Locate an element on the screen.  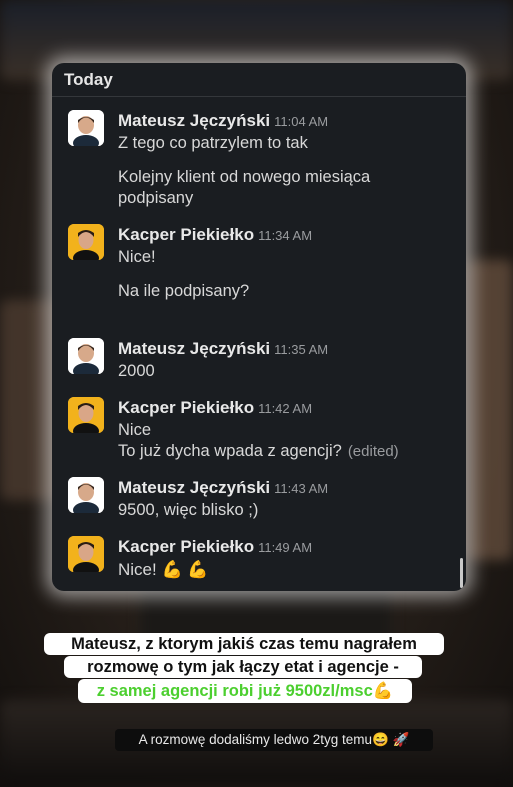
author-name: Mateusz Jęczyński 11:04 AM is located at coordinates (223, 121).